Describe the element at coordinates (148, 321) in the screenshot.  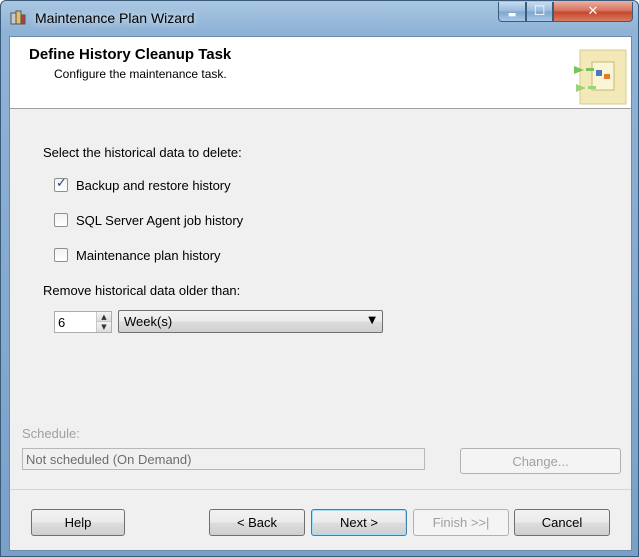
I see `unit-value: Week(s)` at that location.